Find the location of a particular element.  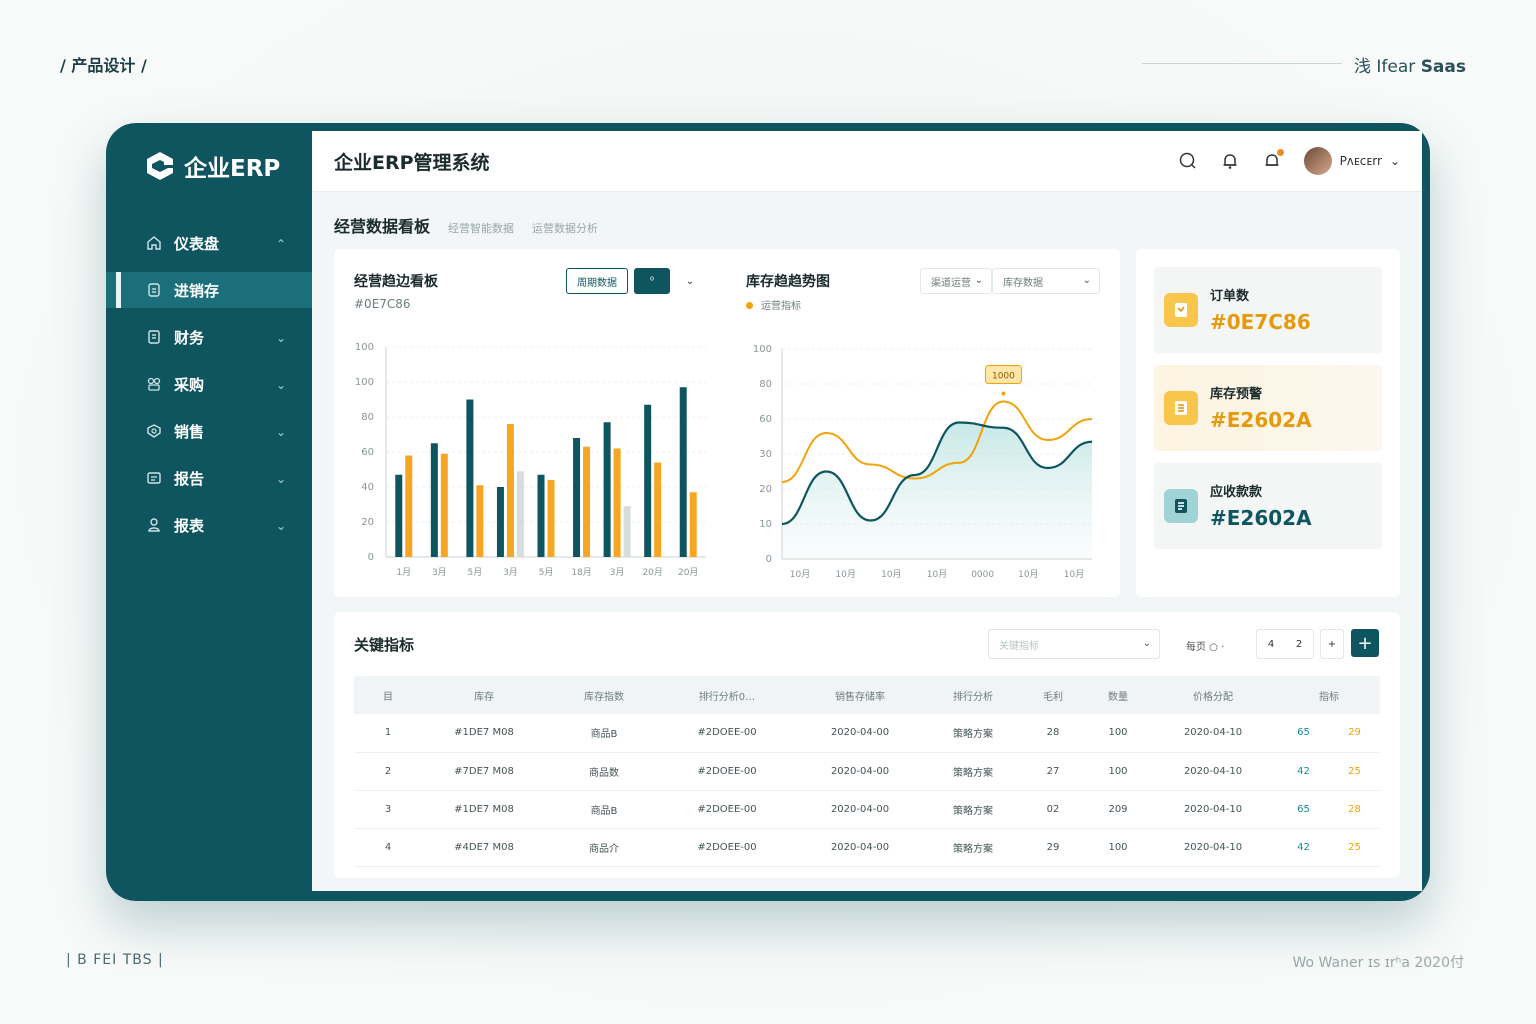

table-cell: 商品B is located at coordinates (604, 733).